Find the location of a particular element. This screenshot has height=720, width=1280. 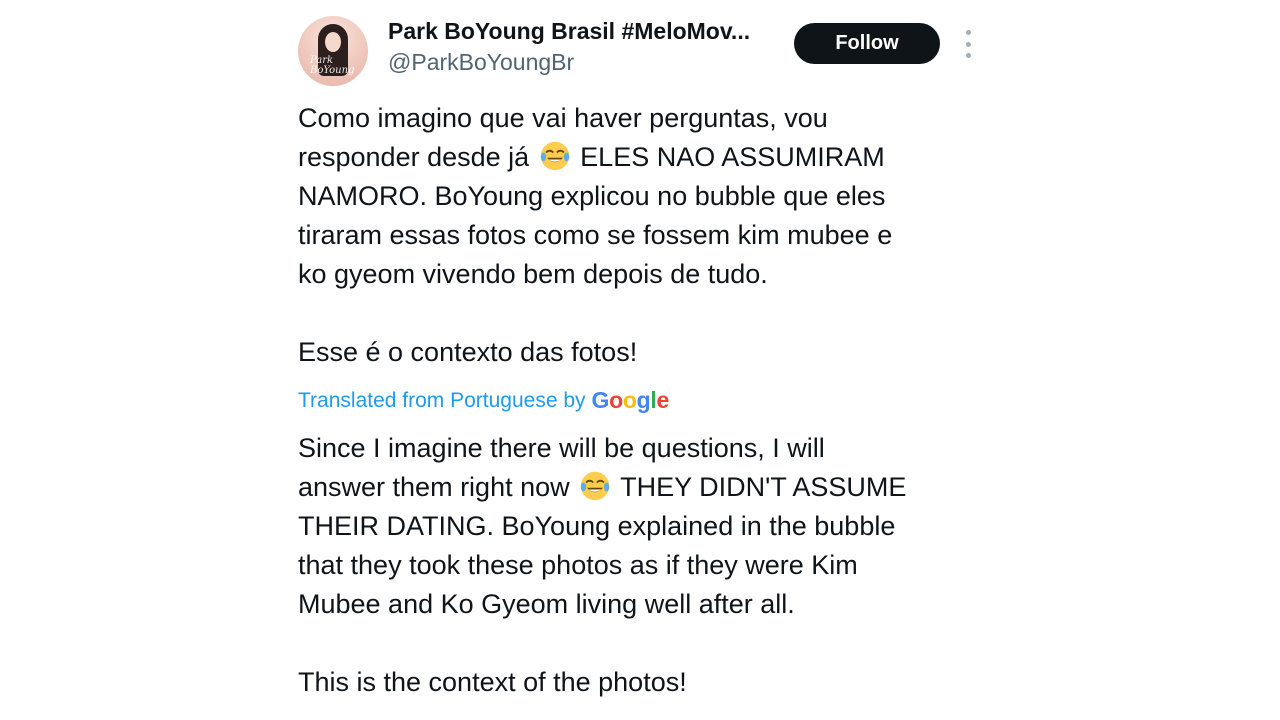

follow-button: Follow is located at coordinates (867, 43).